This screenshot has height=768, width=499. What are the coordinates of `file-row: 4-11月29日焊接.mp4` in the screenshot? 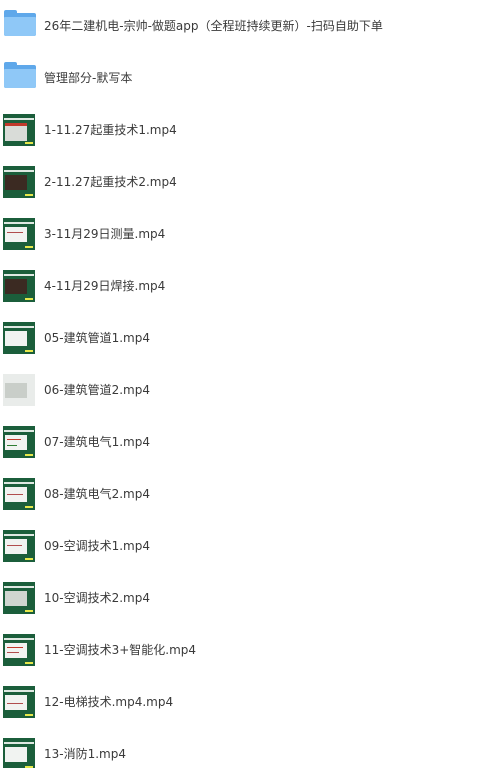 It's located at (249, 286).